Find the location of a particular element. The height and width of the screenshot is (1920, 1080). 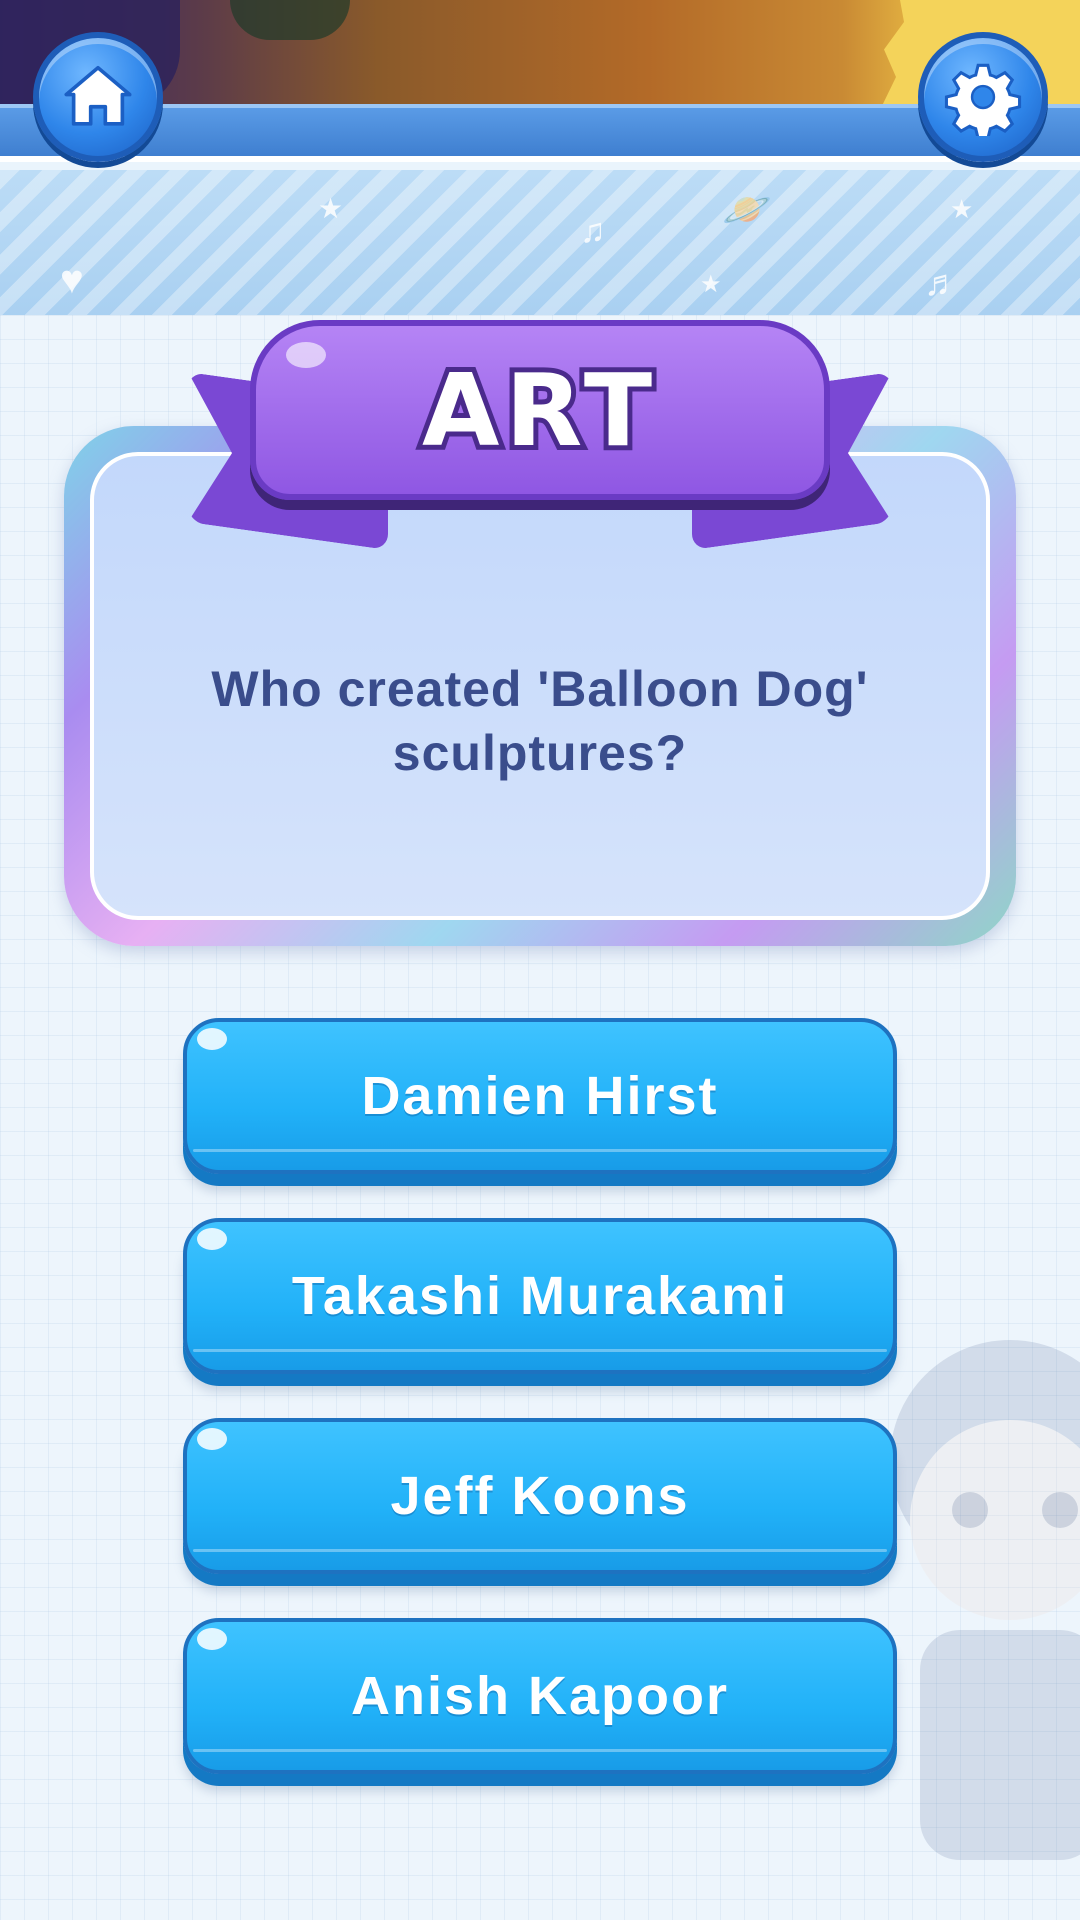

home-icon is located at coordinates (98, 95).